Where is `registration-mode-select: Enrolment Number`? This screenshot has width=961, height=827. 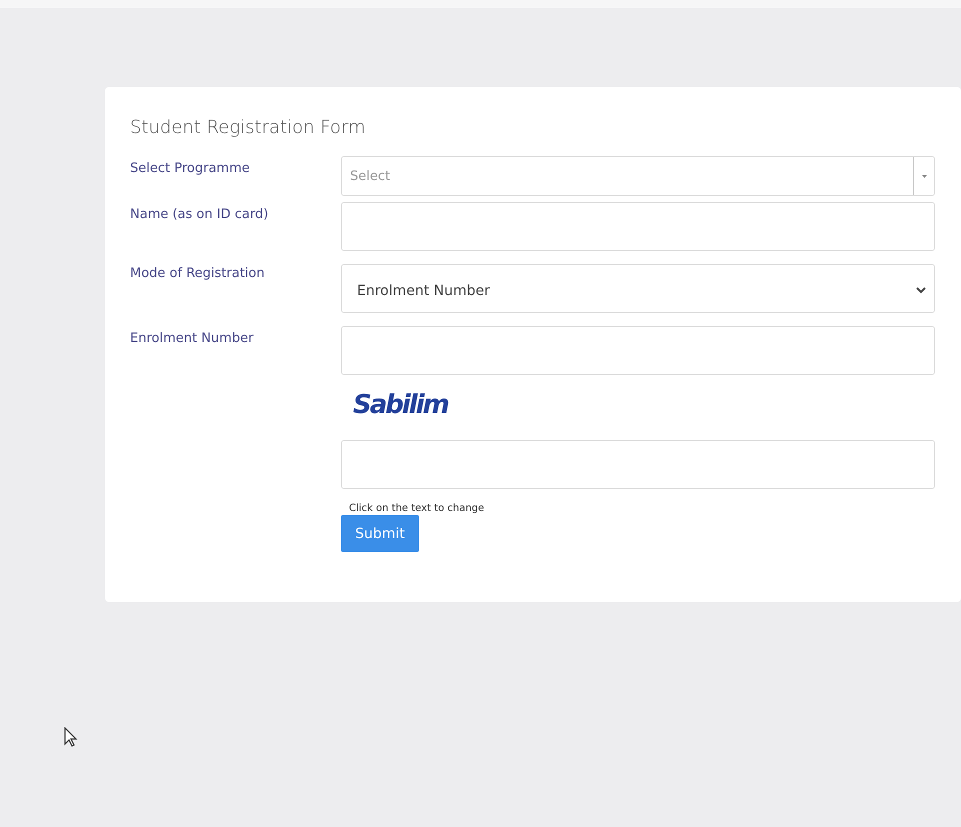
registration-mode-select: Enrolment Number is located at coordinates (638, 288).